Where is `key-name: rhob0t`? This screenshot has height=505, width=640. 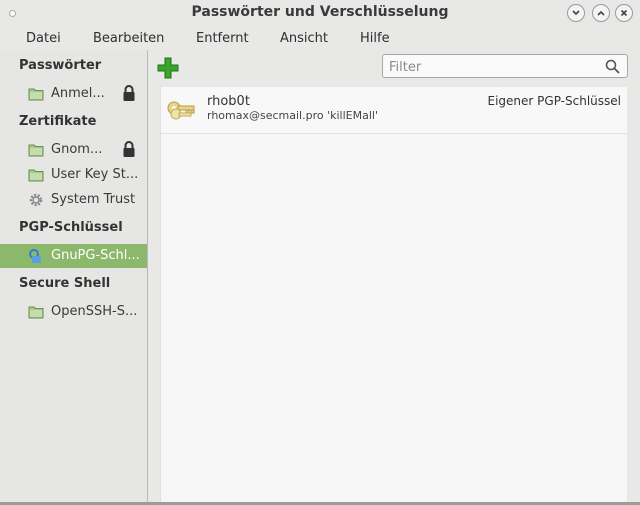 key-name: rhob0t is located at coordinates (228, 101).